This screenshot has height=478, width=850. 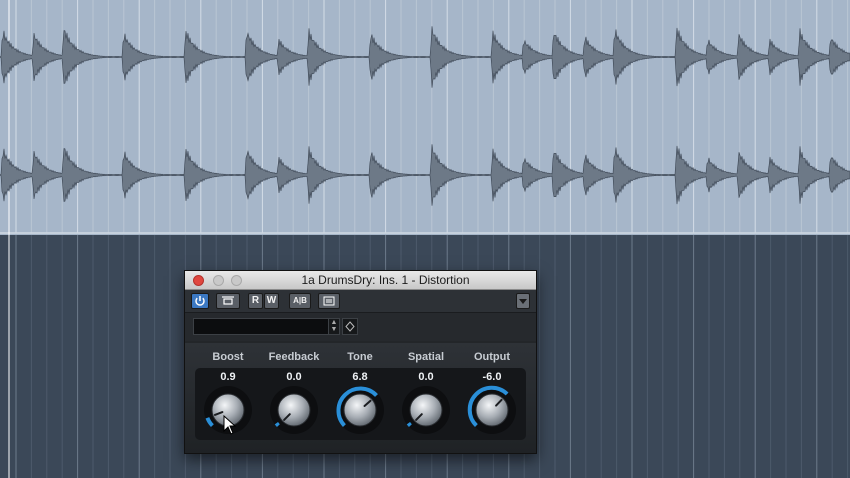 I want to click on minimize-button, so click(x=218, y=280).